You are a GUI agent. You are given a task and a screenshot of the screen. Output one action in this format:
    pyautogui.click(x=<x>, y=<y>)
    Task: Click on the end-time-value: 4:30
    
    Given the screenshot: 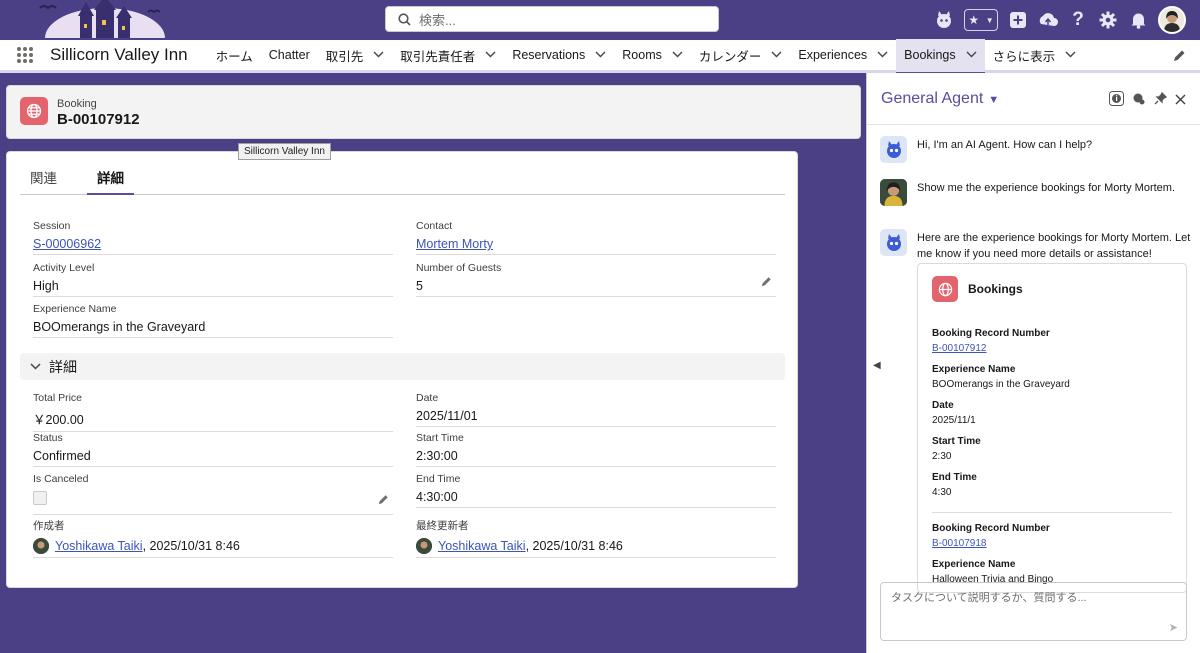 What is the action you would take?
    pyautogui.click(x=942, y=492)
    